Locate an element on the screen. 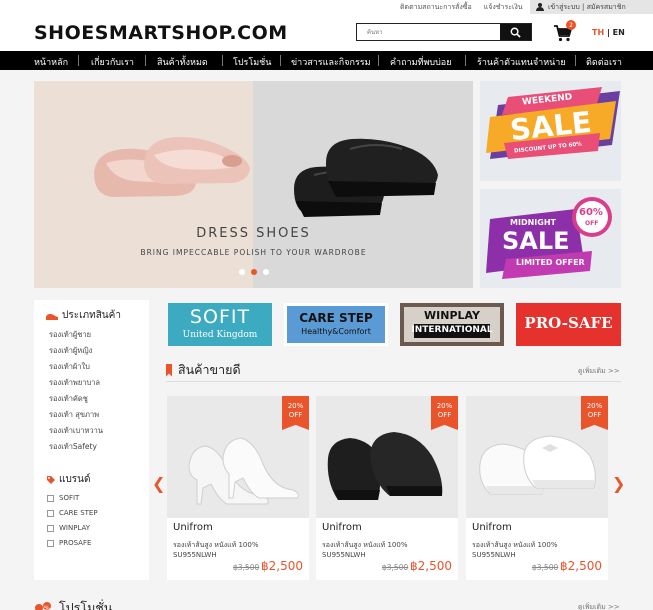 The width and height of the screenshot is (653, 610). bestseller-more-link: ดูเพิ่มเติม >> is located at coordinates (599, 371).